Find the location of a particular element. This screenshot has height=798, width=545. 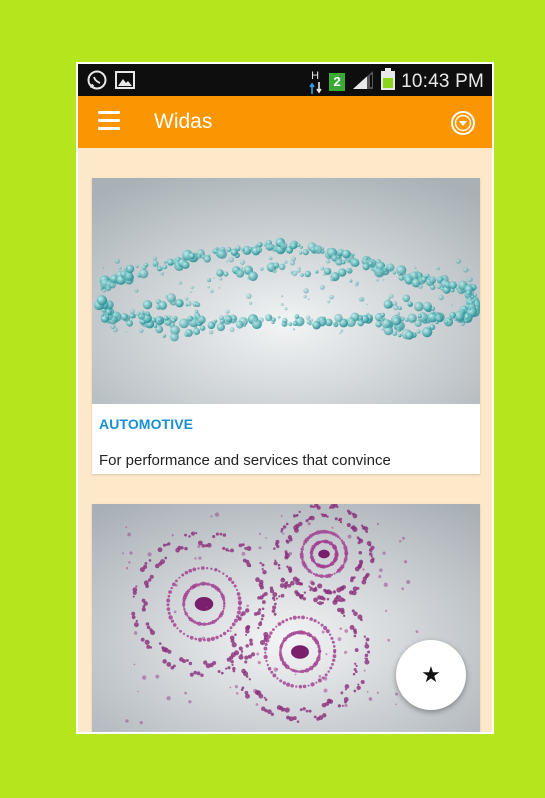

data-arrows-icon: H is located at coordinates (316, 82).